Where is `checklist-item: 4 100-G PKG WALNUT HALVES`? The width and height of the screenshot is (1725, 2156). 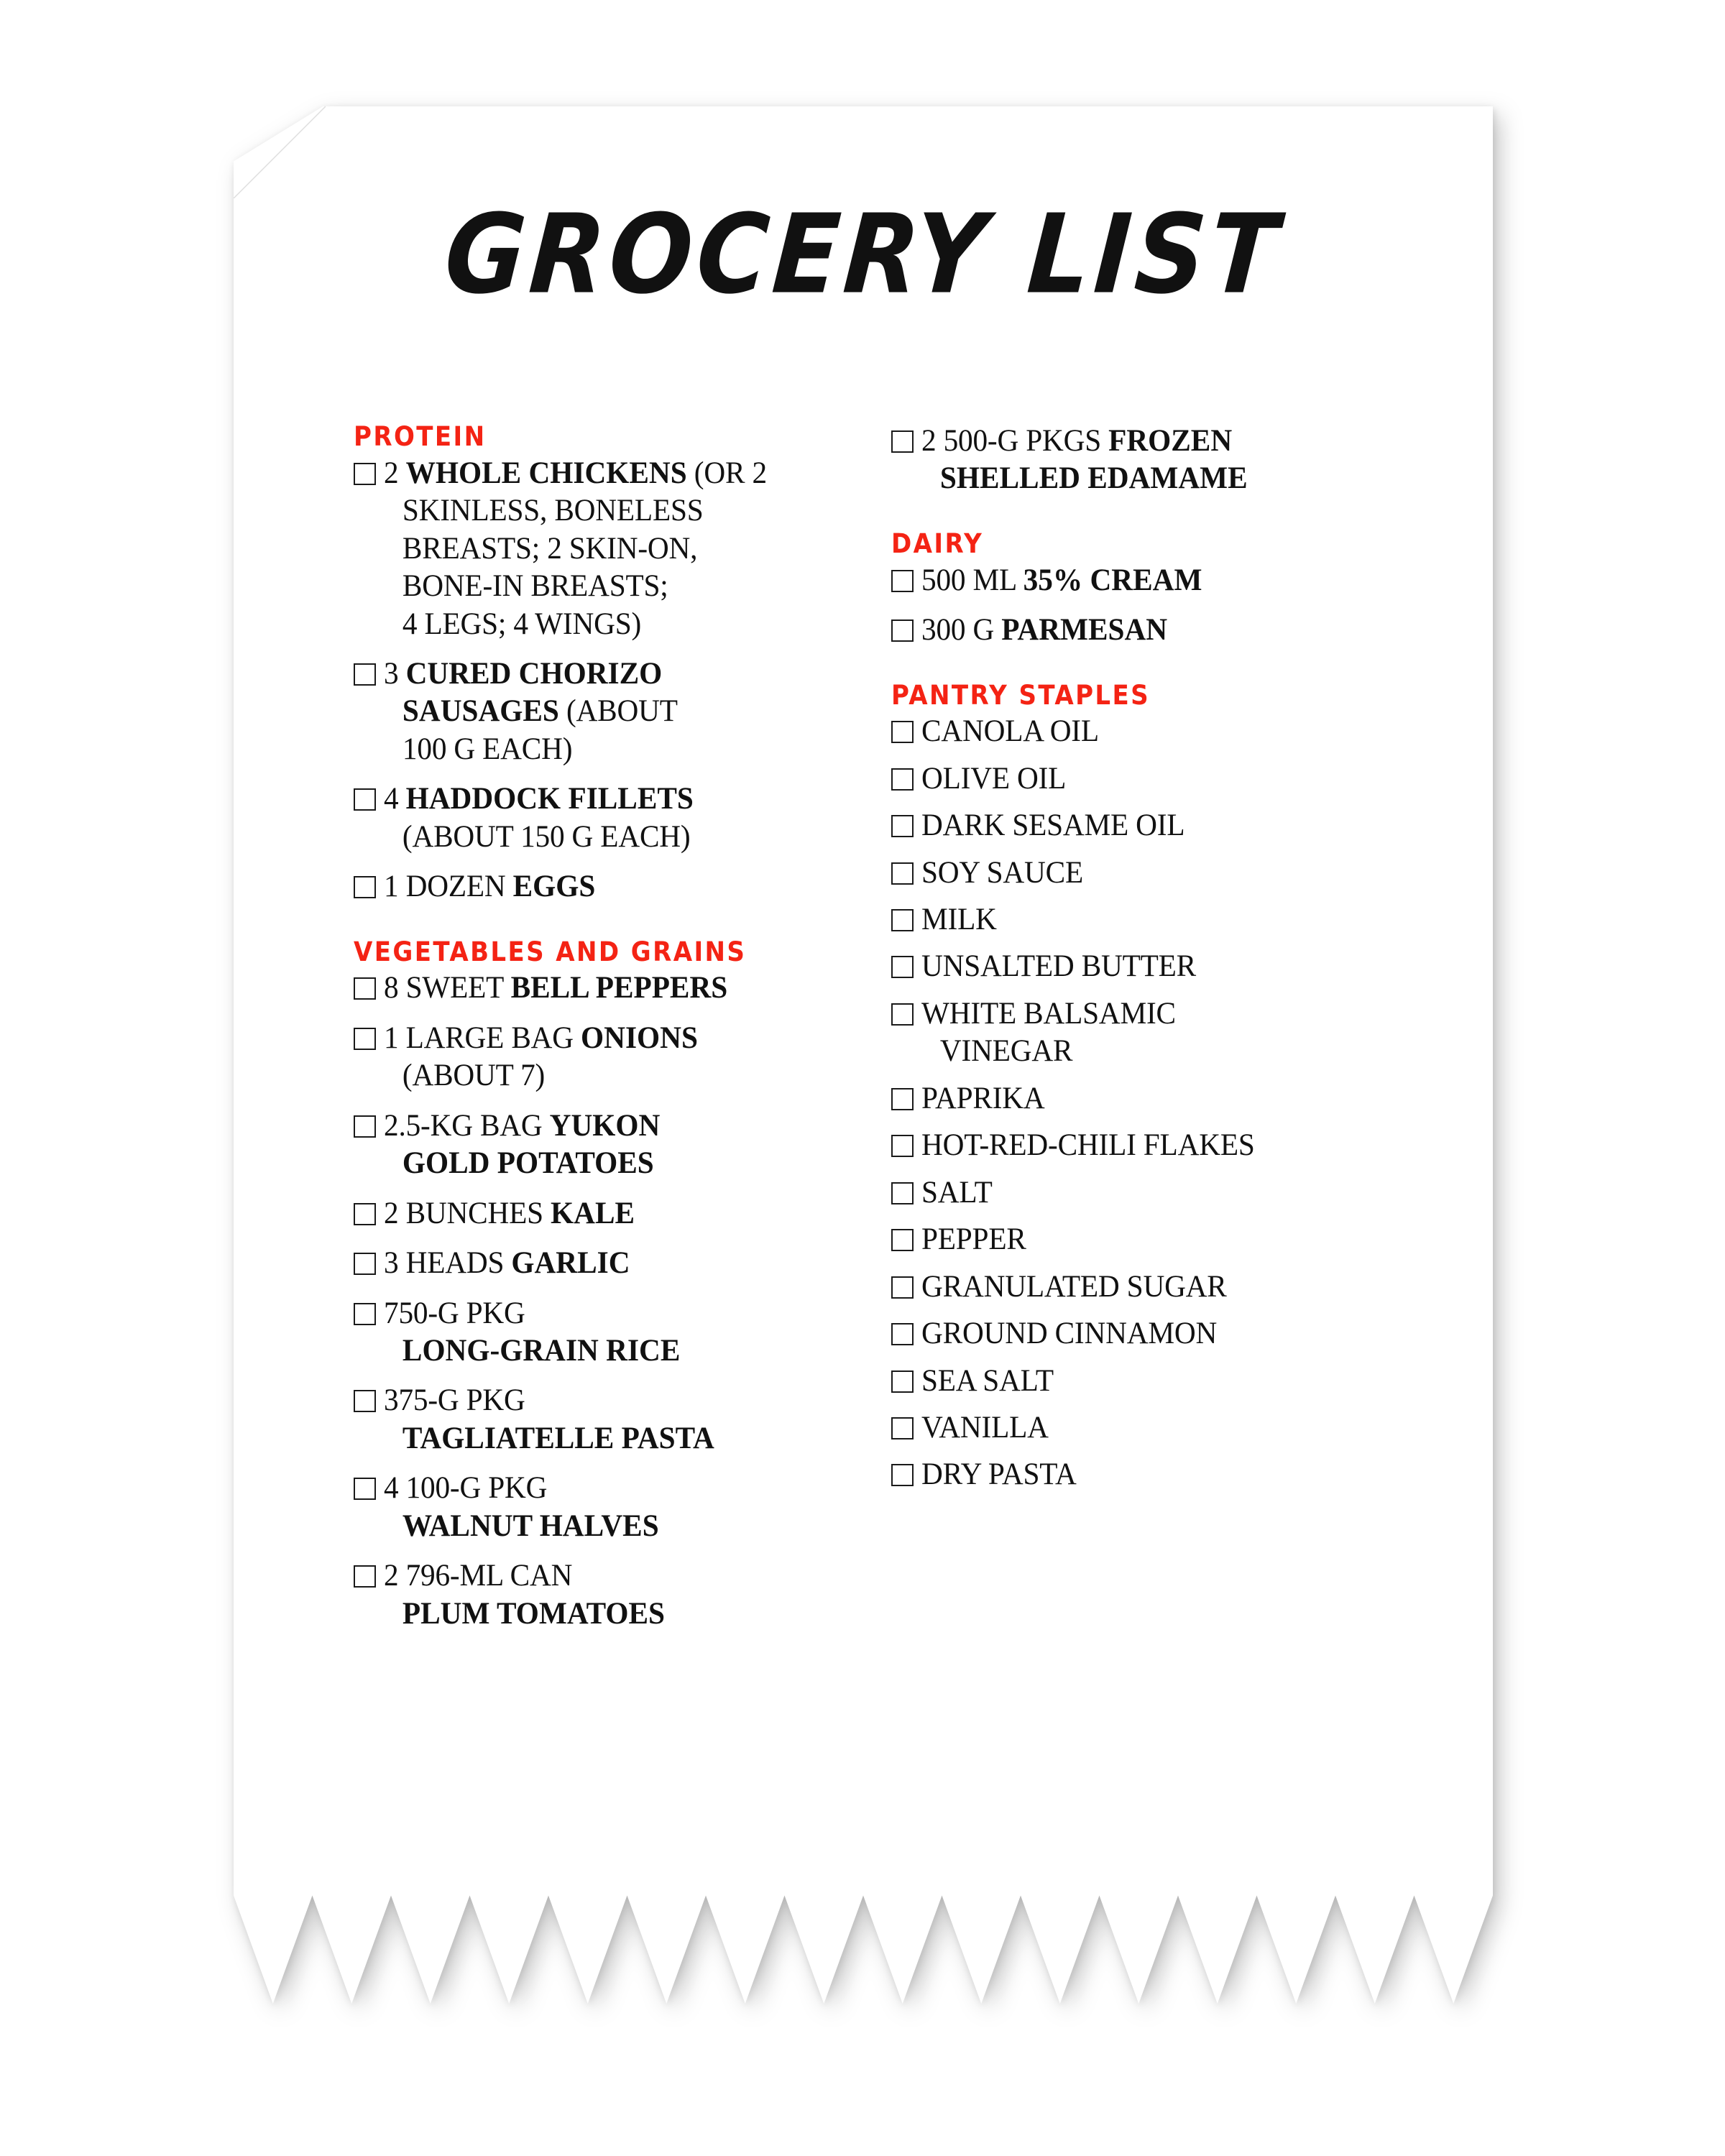
checklist-item: 4 100-G PKG WALNUT HALVES is located at coordinates (607, 1507).